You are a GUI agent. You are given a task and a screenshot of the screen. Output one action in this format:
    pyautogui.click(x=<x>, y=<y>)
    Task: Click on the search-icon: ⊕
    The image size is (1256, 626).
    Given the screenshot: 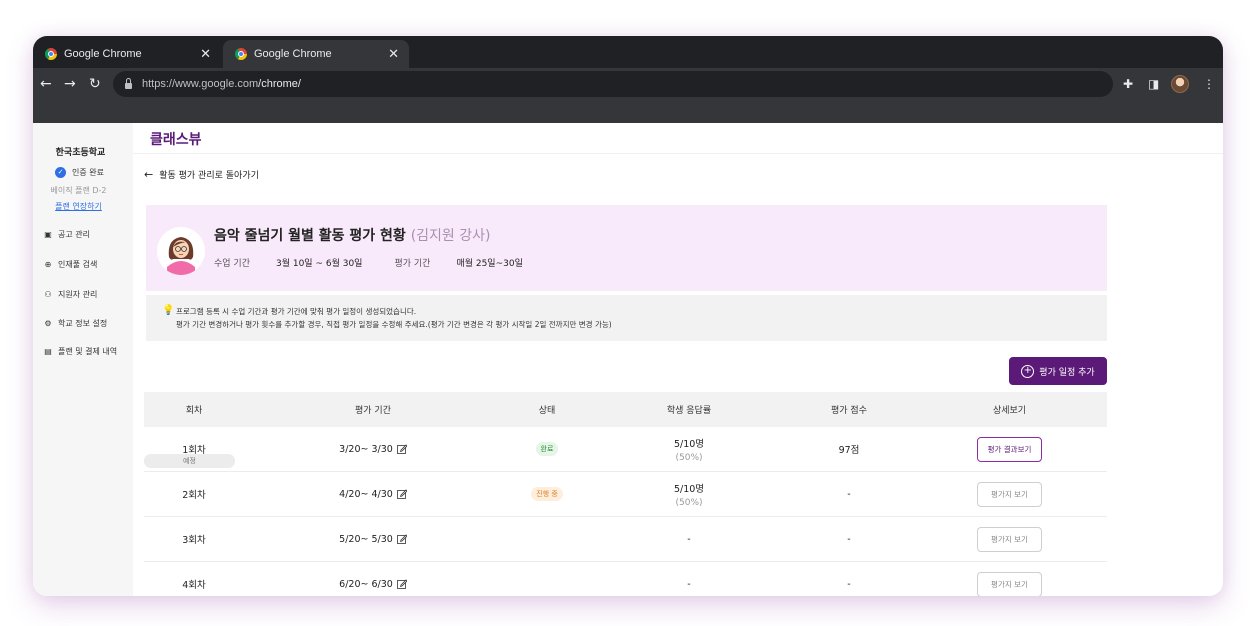 What is the action you would take?
    pyautogui.click(x=48, y=264)
    